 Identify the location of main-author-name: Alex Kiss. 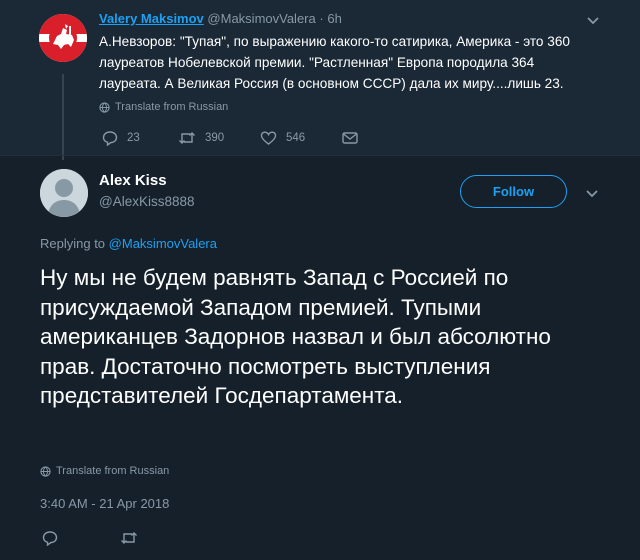
(133, 180).